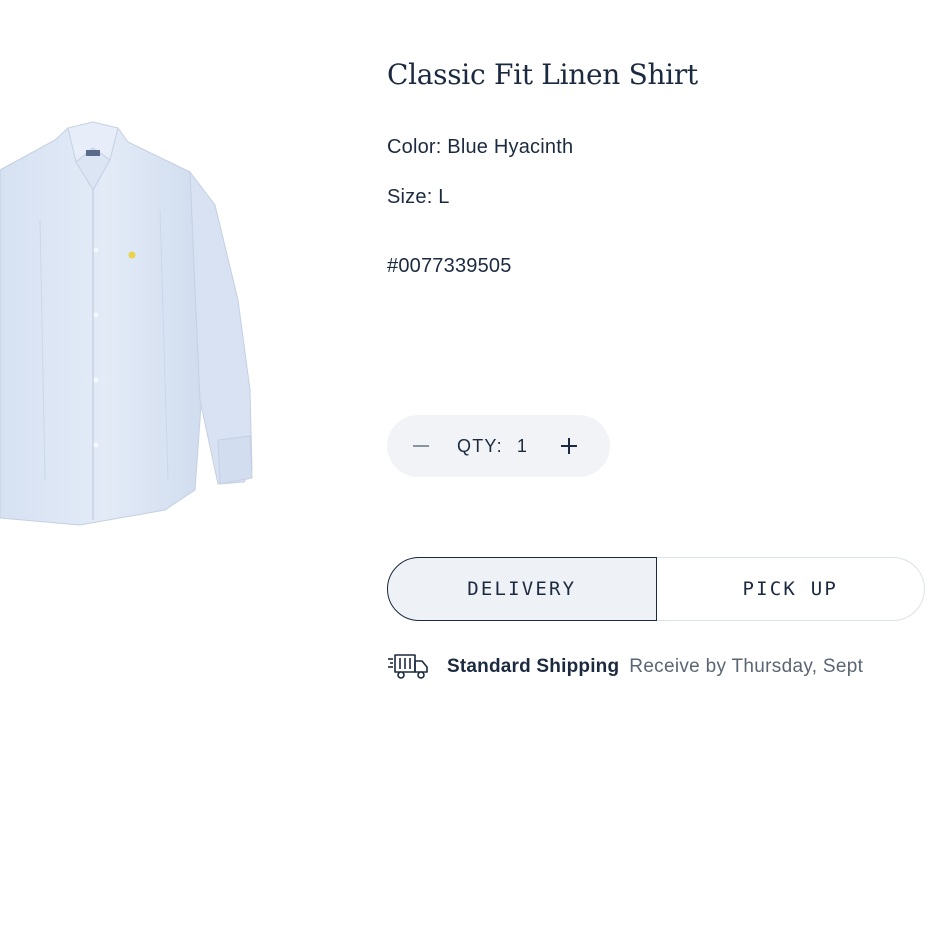 The width and height of the screenshot is (928, 928). I want to click on product-size: Size: L, so click(418, 197).